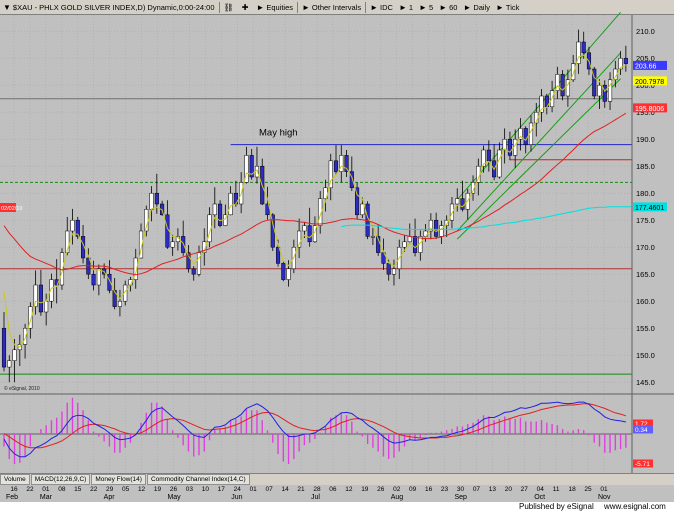 This screenshot has height=513, width=674. What do you see at coordinates (641, 430) in the screenshot?
I see `macd-label: 0.34` at bounding box center [641, 430].